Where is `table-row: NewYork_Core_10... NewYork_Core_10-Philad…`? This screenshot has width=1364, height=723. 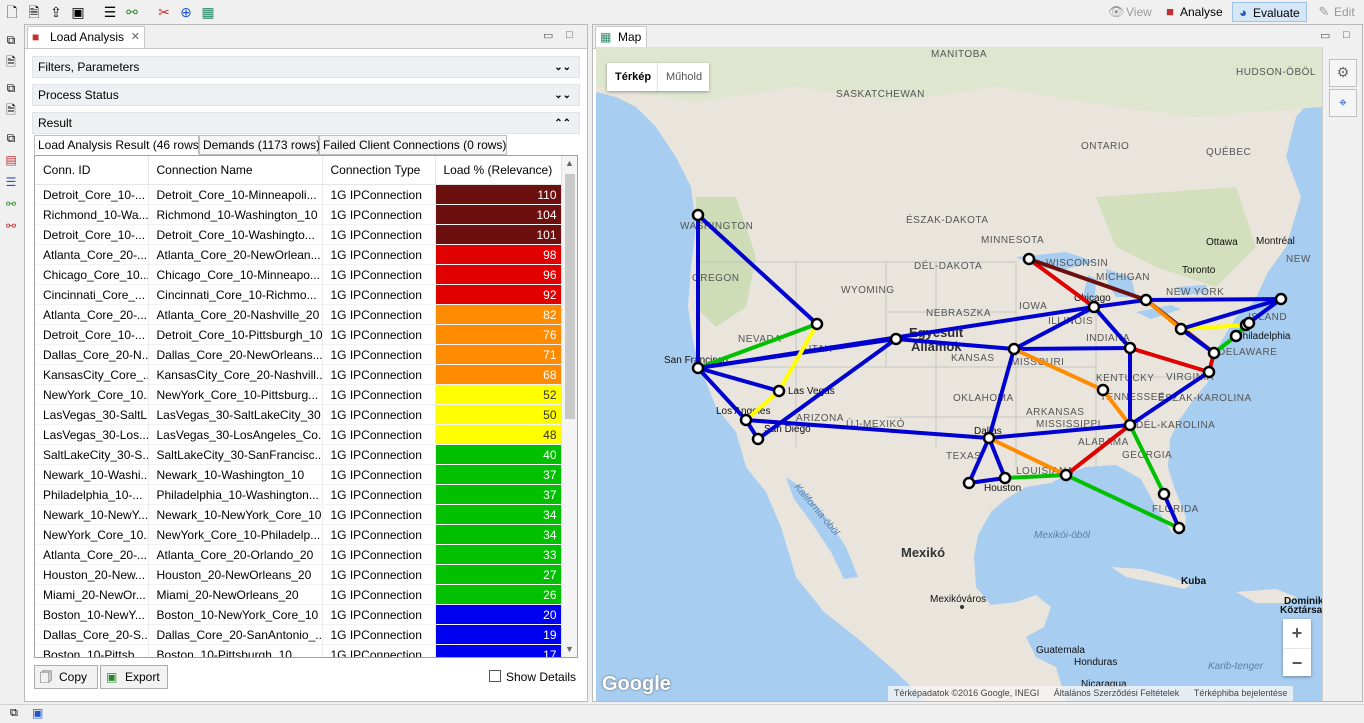
table-row: NewYork_Core_10... NewYork_Core_10-Philad… is located at coordinates (298, 534).